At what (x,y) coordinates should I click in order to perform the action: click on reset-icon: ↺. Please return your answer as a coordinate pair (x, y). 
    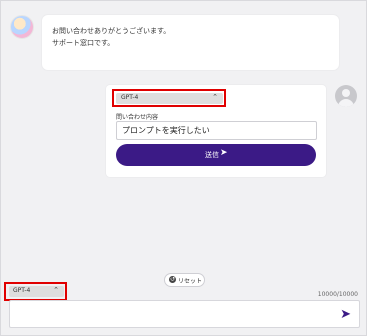
    Looking at the image, I should click on (172, 279).